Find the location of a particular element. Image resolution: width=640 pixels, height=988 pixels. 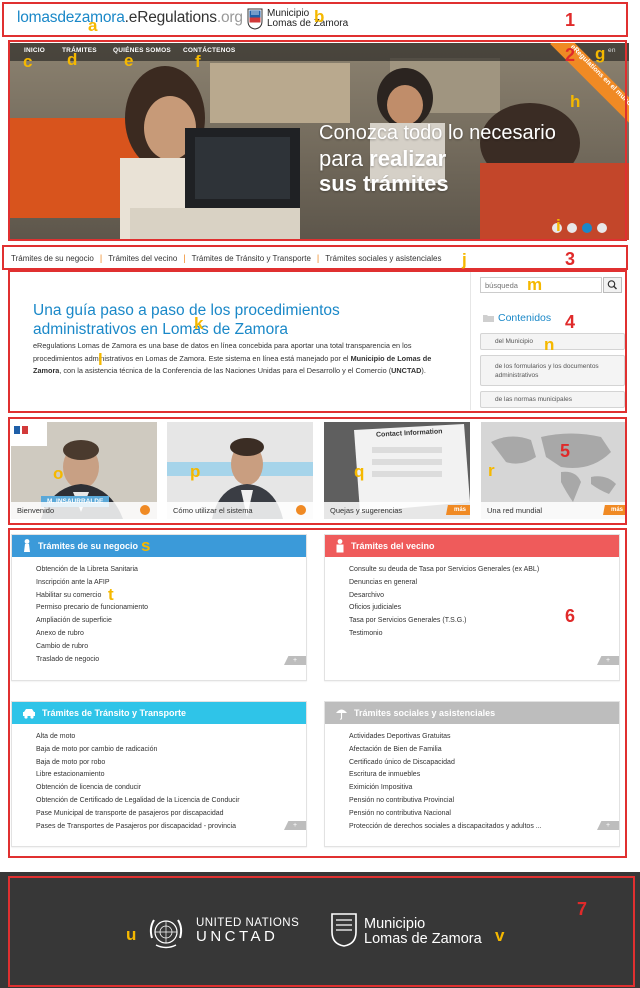

annotation-number: 2 is located at coordinates (570, 55).